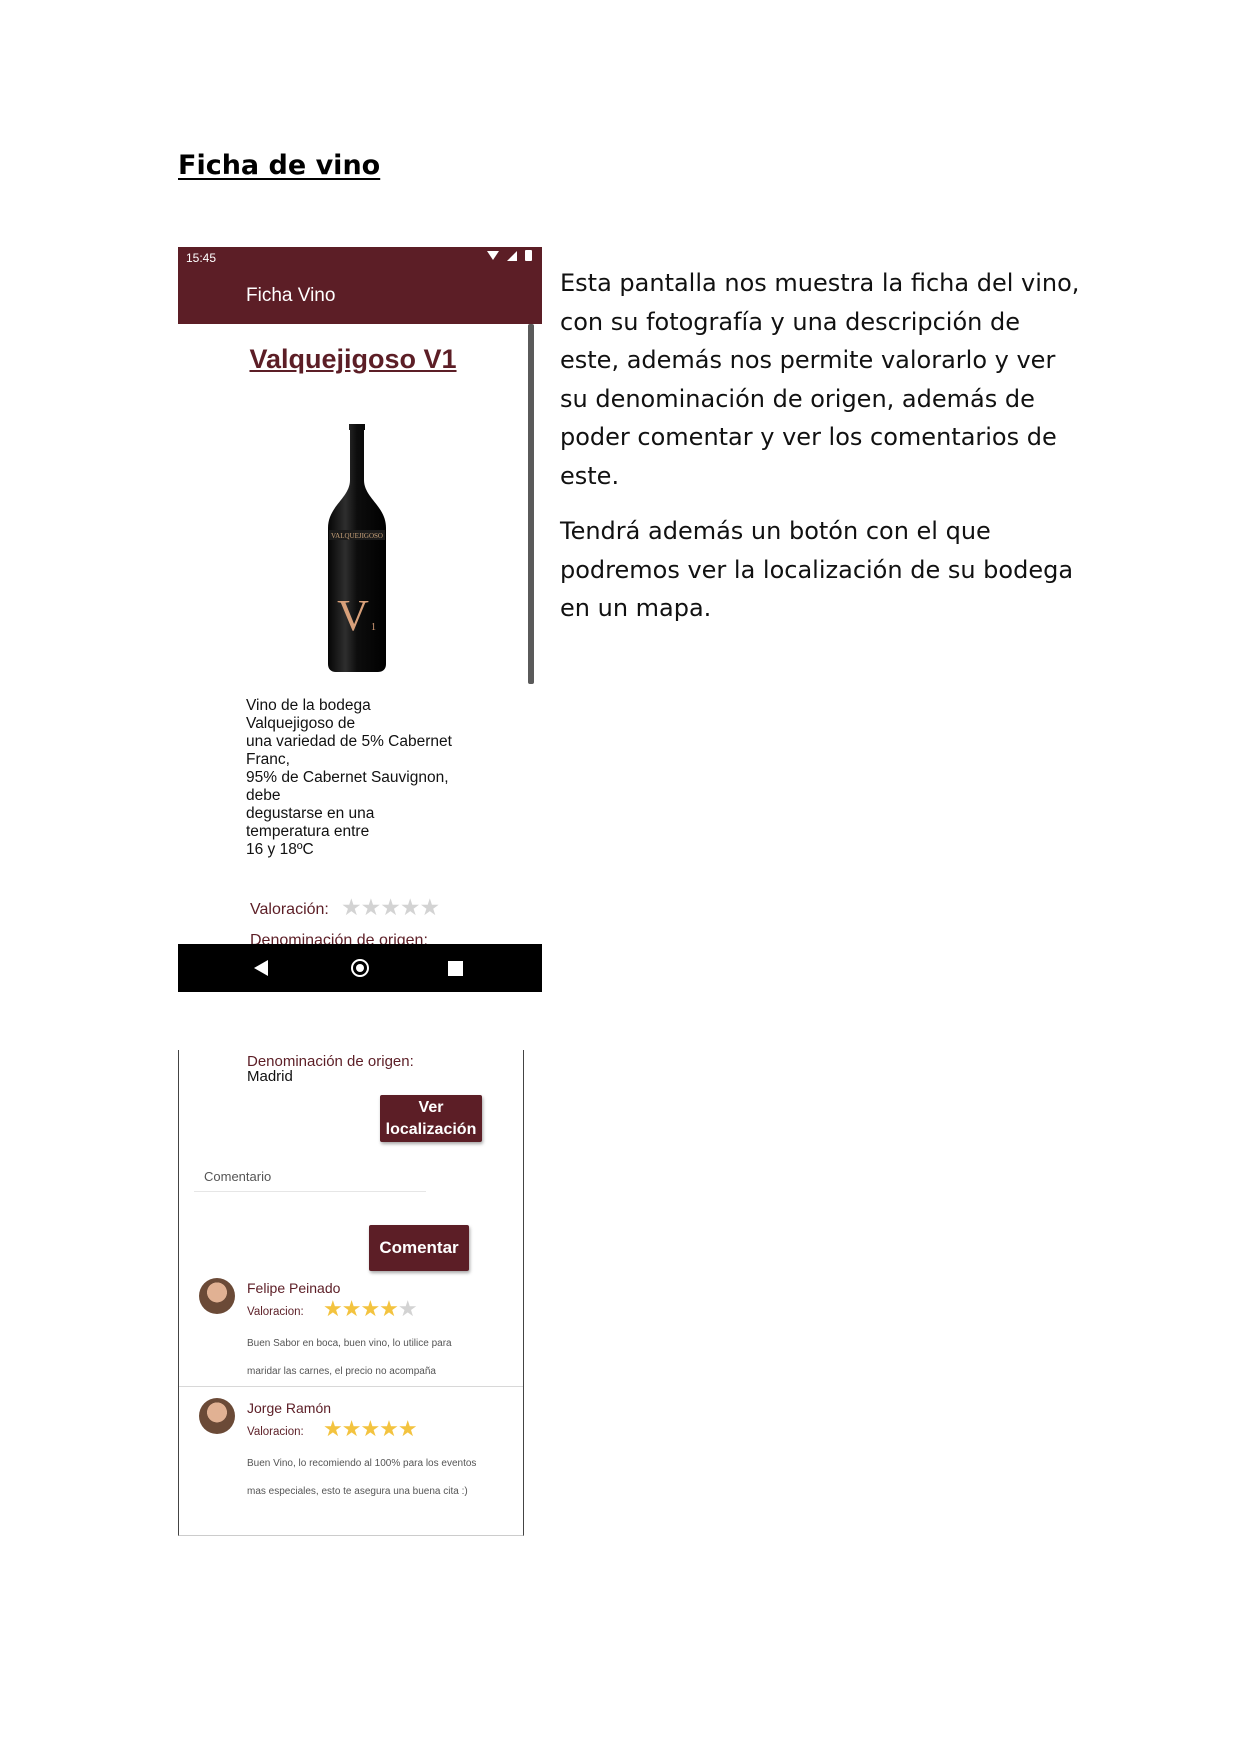 The width and height of the screenshot is (1241, 1754). What do you see at coordinates (361, 1308) in the screenshot?
I see `star-filled-icon: ★★★★` at bounding box center [361, 1308].